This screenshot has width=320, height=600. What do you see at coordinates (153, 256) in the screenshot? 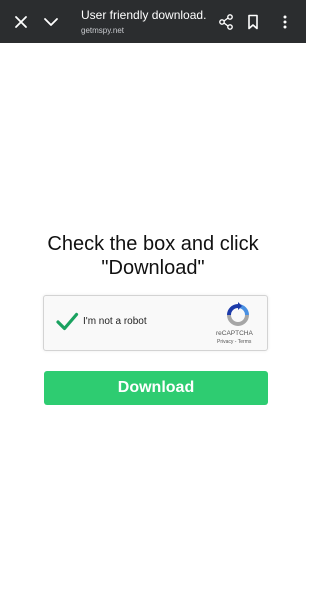
I see `instruction-heading: Check the box and click "Download"` at bounding box center [153, 256].